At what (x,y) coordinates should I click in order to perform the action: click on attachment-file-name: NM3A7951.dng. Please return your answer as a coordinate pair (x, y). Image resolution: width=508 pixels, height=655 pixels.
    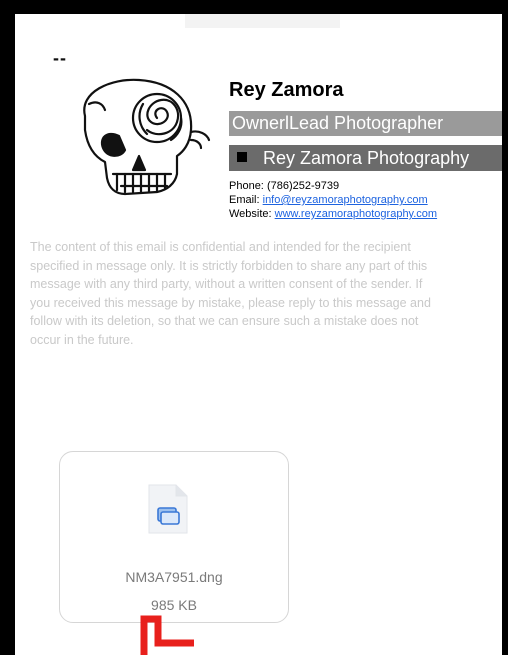
    Looking at the image, I should click on (174, 577).